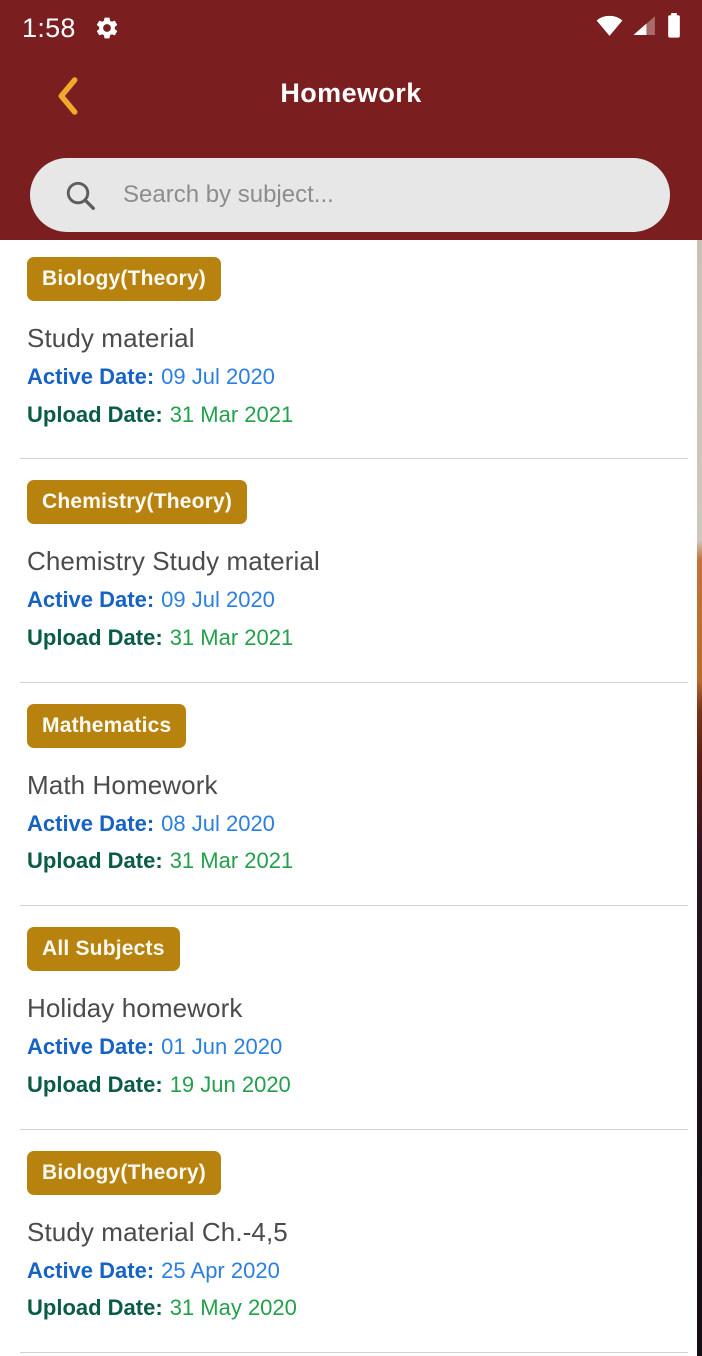  I want to click on active-date-value: 01 Jun 2020, so click(222, 1047).